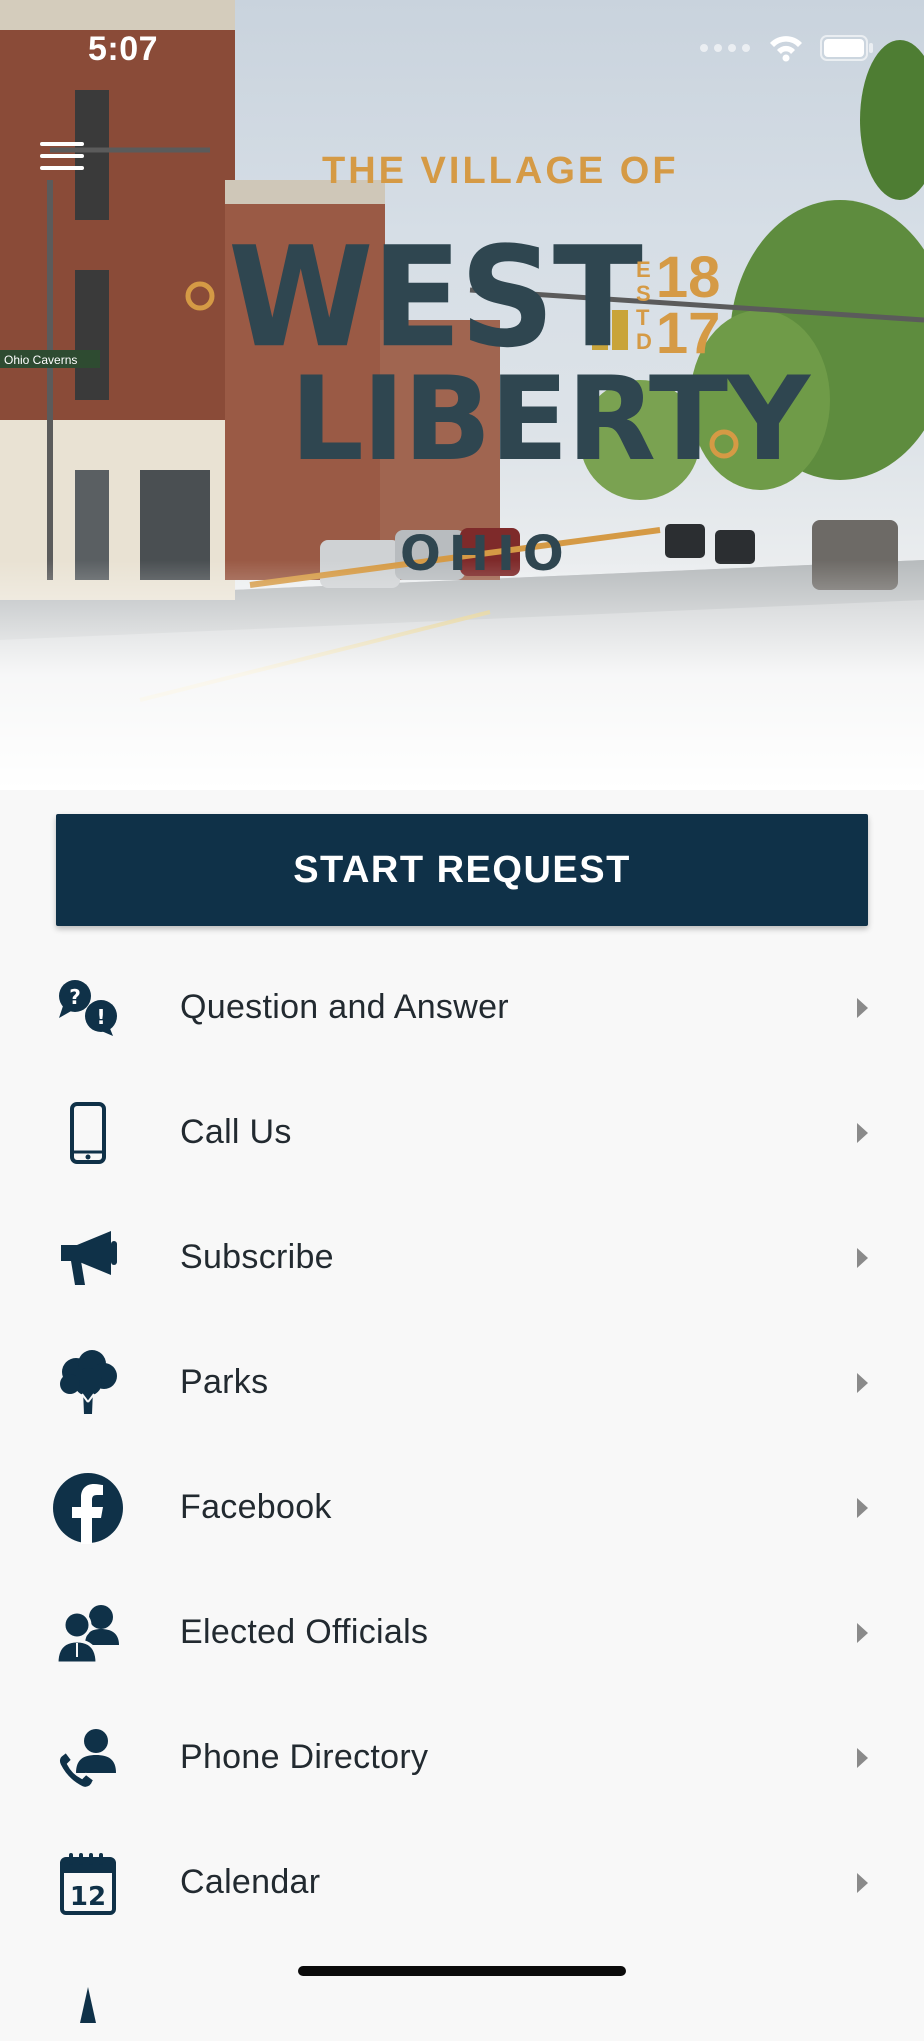  What do you see at coordinates (688, 277) in the screenshot?
I see `estd-year: 18` at bounding box center [688, 277].